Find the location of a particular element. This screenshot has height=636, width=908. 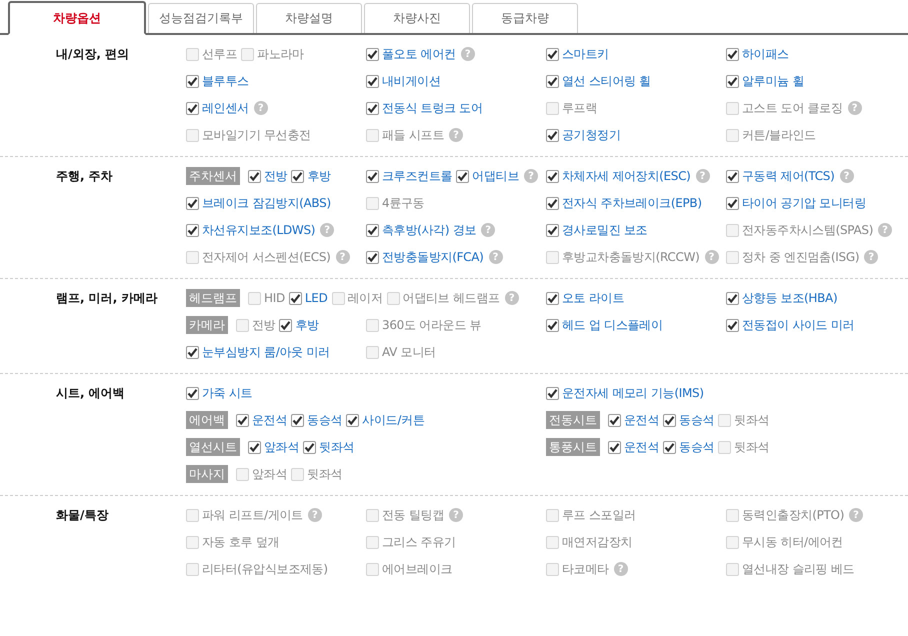

tab: 성능점검기록부 is located at coordinates (201, 18).